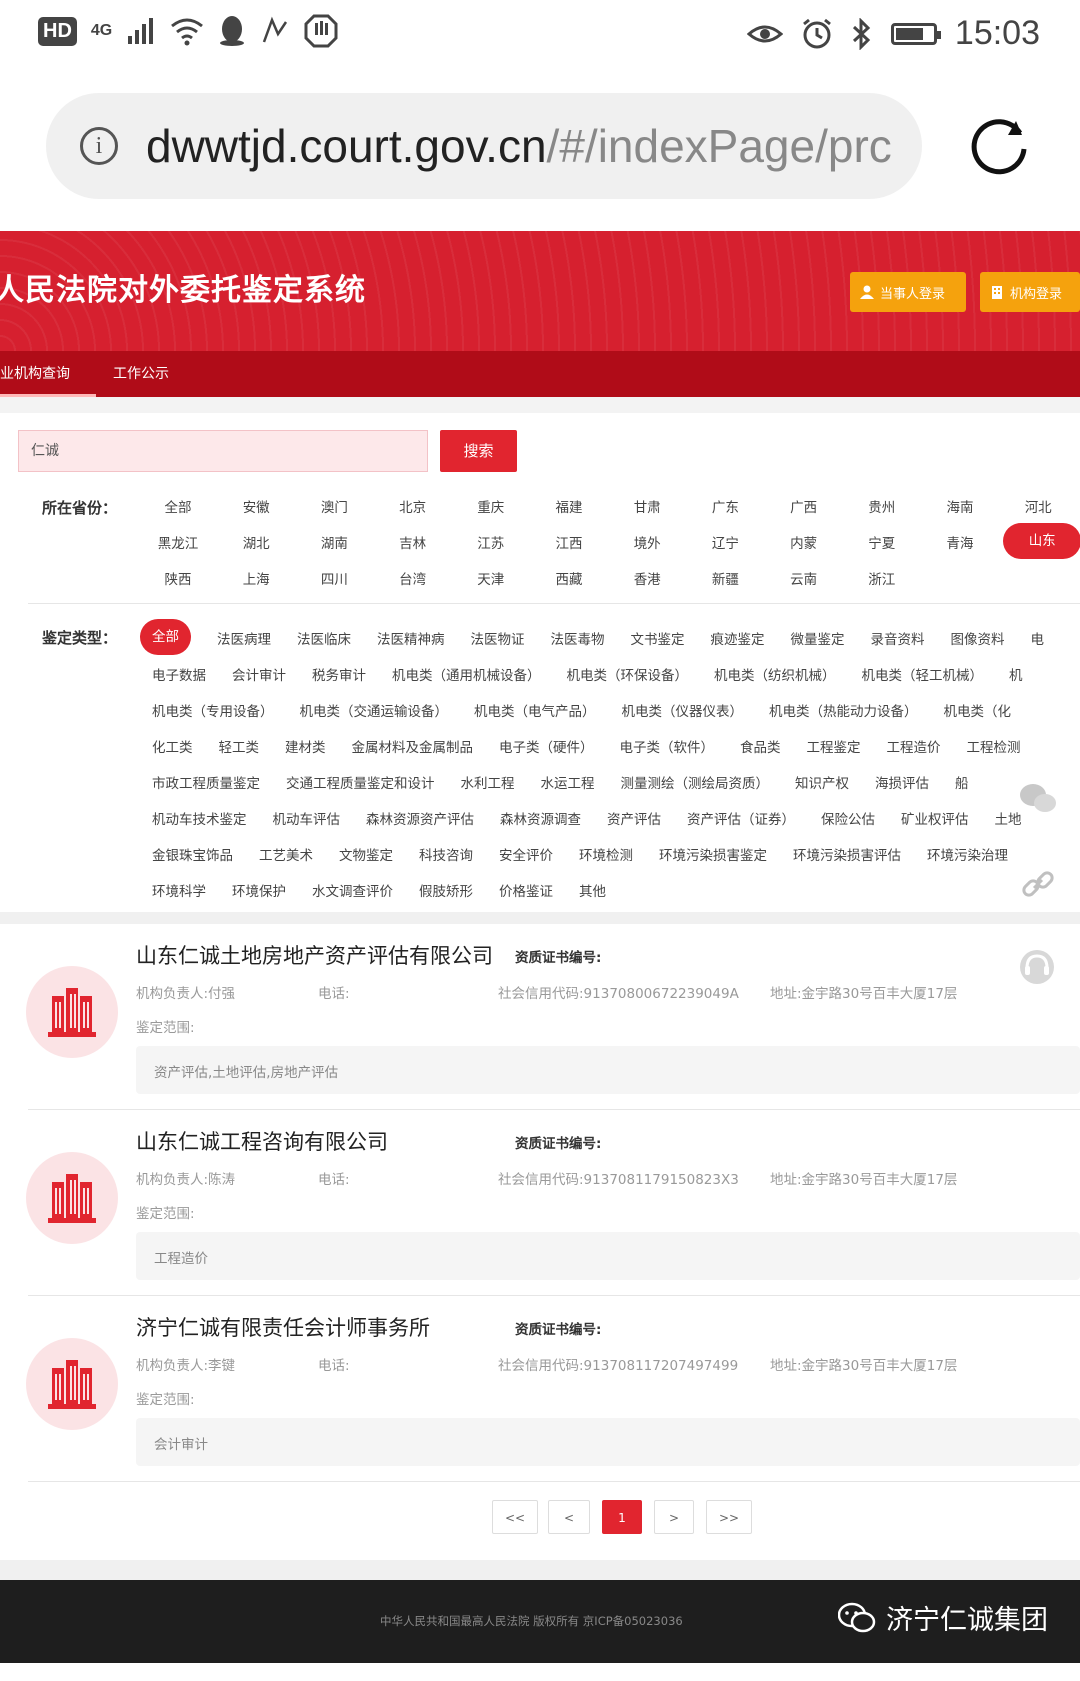  Describe the element at coordinates (683, 710) in the screenshot. I see `type-option: 机电类（仪器仪表）` at that location.